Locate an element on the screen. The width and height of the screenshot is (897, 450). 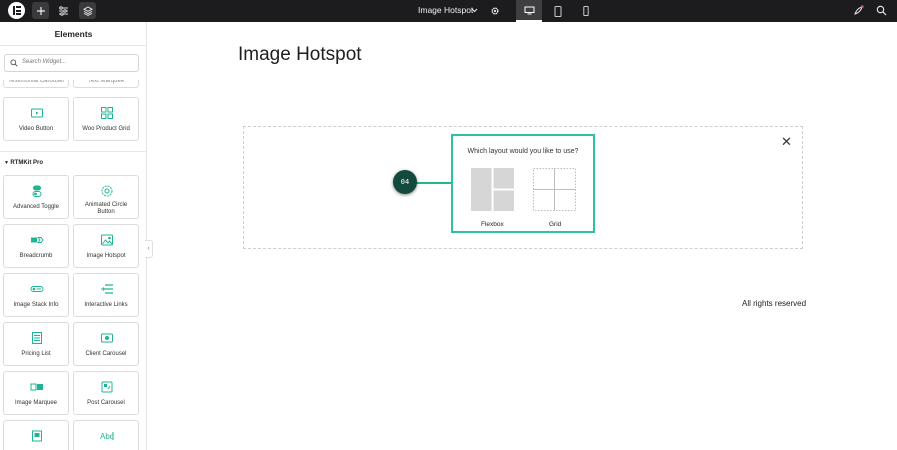
product-grid-icon is located at coordinates (107, 113).